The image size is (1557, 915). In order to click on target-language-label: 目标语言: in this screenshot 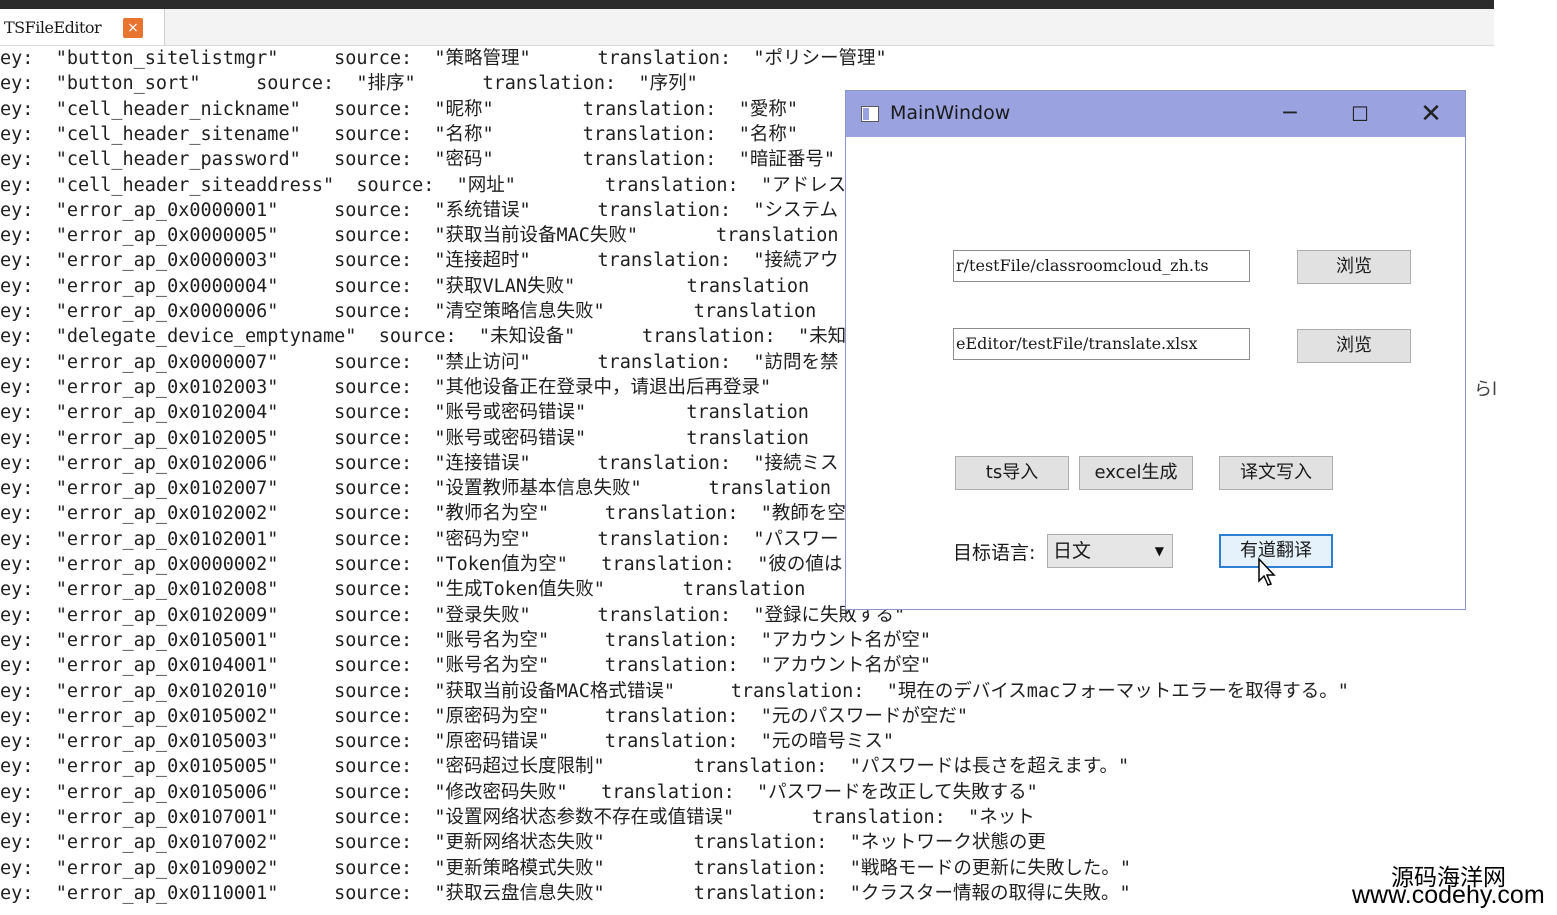, I will do `click(994, 553)`.